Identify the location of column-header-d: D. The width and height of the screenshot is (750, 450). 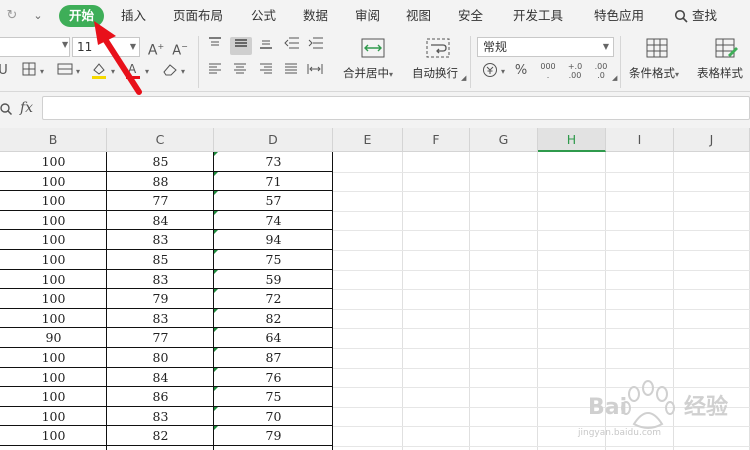
(273, 140).